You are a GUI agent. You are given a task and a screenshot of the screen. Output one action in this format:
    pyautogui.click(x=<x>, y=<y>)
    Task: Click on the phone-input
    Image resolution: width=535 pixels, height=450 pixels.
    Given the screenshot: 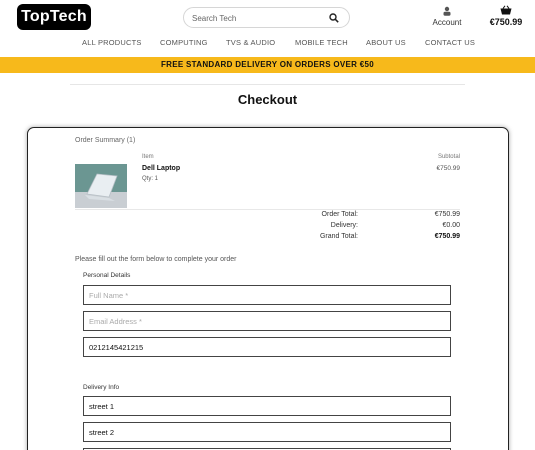 What is the action you would take?
    pyautogui.click(x=266, y=347)
    